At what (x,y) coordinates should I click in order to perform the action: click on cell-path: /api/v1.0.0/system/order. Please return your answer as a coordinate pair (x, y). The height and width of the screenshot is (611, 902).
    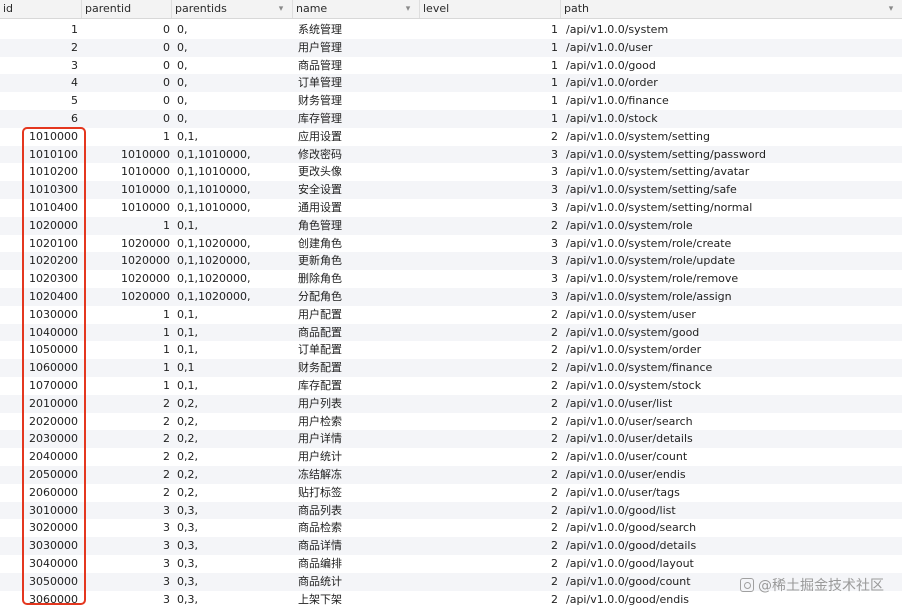
    Looking at the image, I should click on (733, 350).